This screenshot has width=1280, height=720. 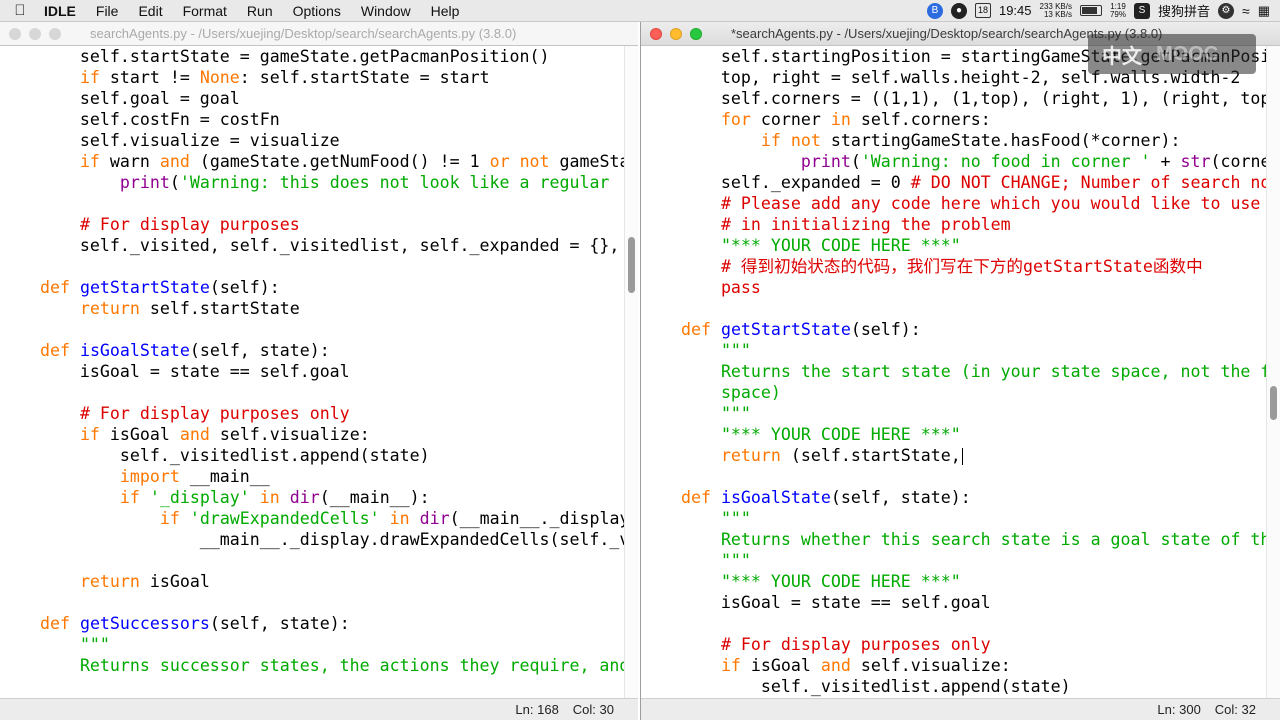 I want to click on scrollbar-left, so click(x=631, y=372).